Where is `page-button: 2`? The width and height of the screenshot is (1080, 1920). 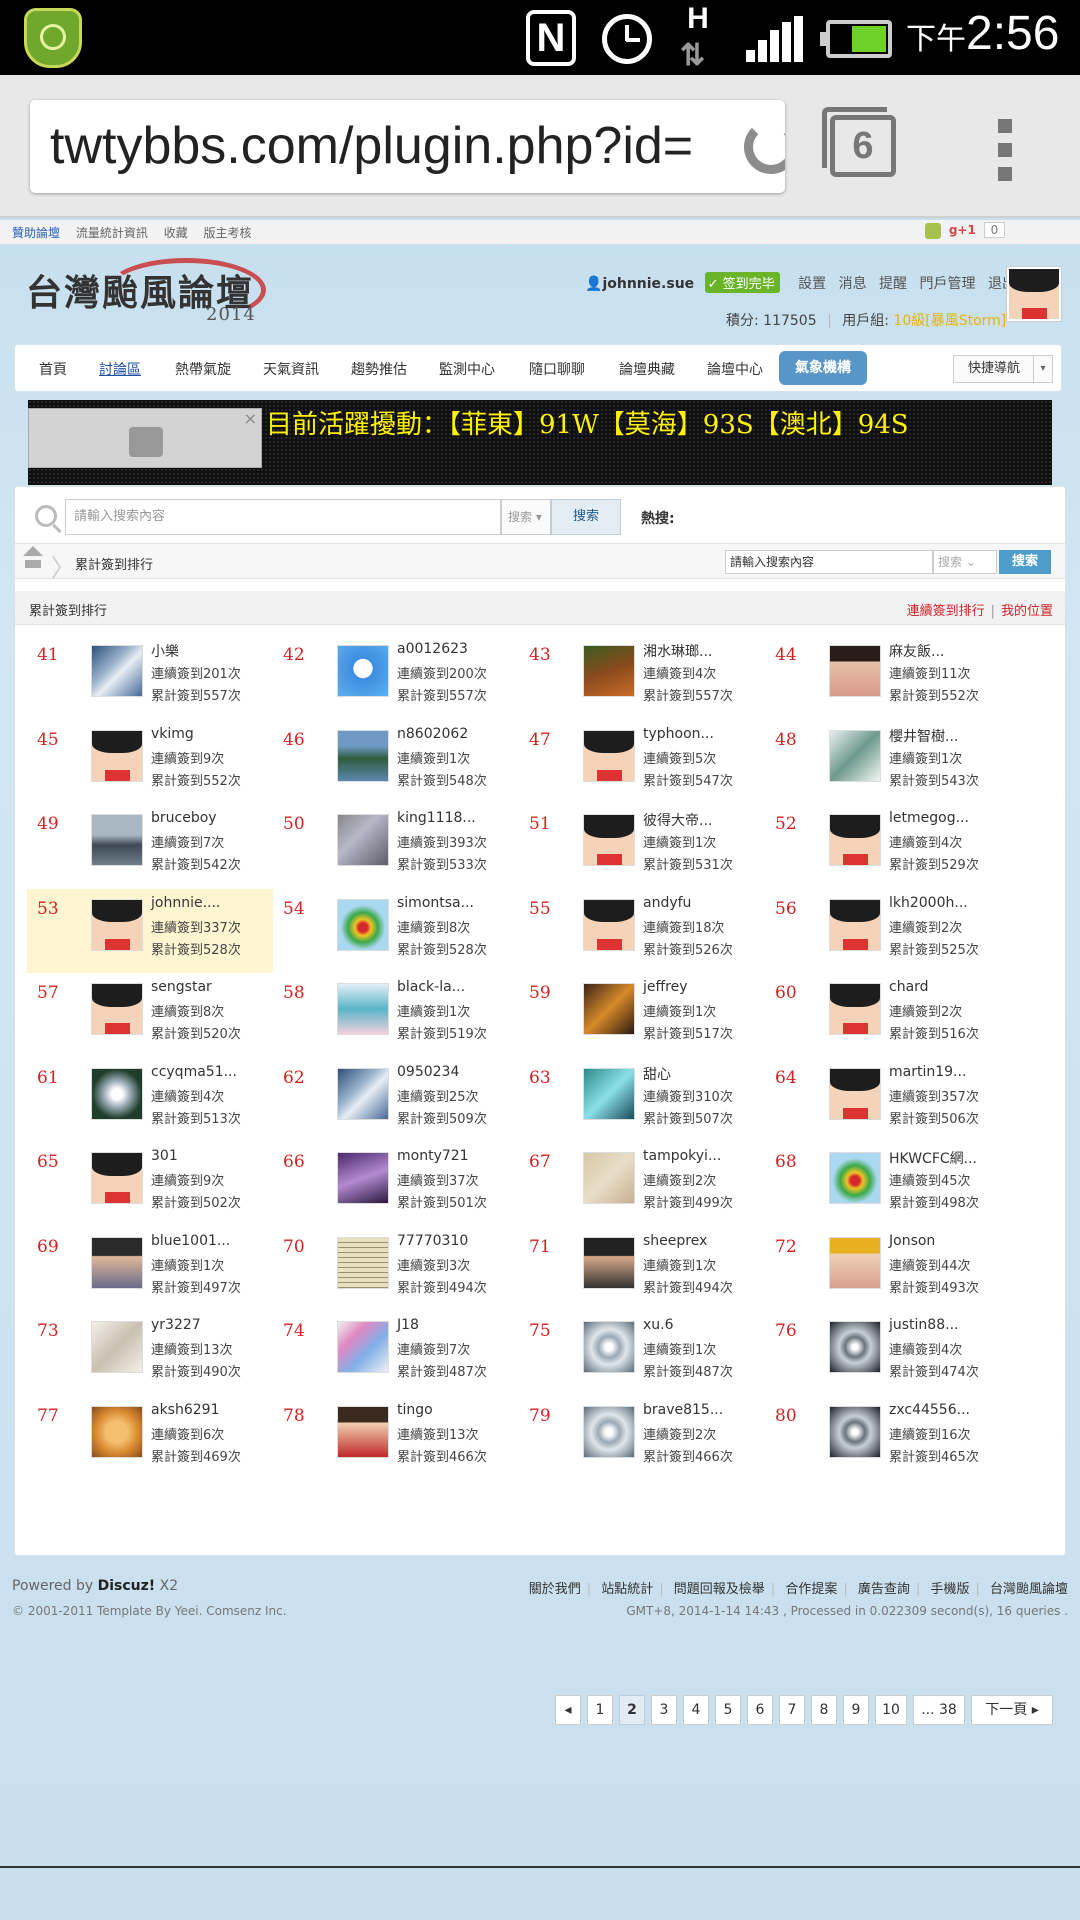 page-button: 2 is located at coordinates (632, 1710).